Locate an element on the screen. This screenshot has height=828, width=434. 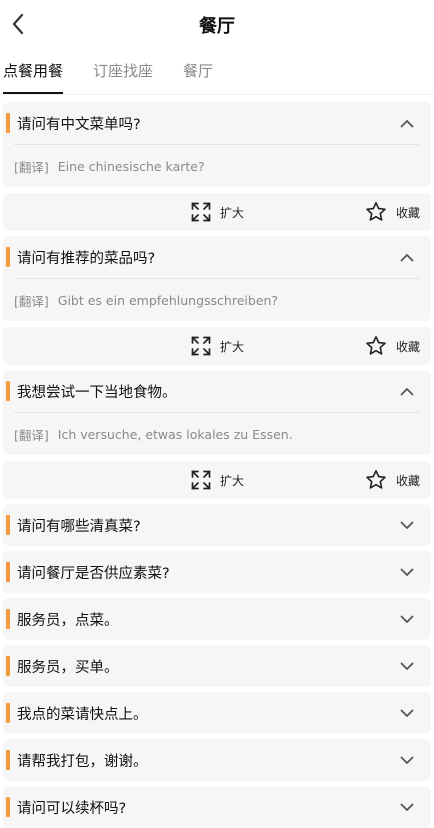
phrase-card: 我点的菜请快点上。 is located at coordinates (217, 713).